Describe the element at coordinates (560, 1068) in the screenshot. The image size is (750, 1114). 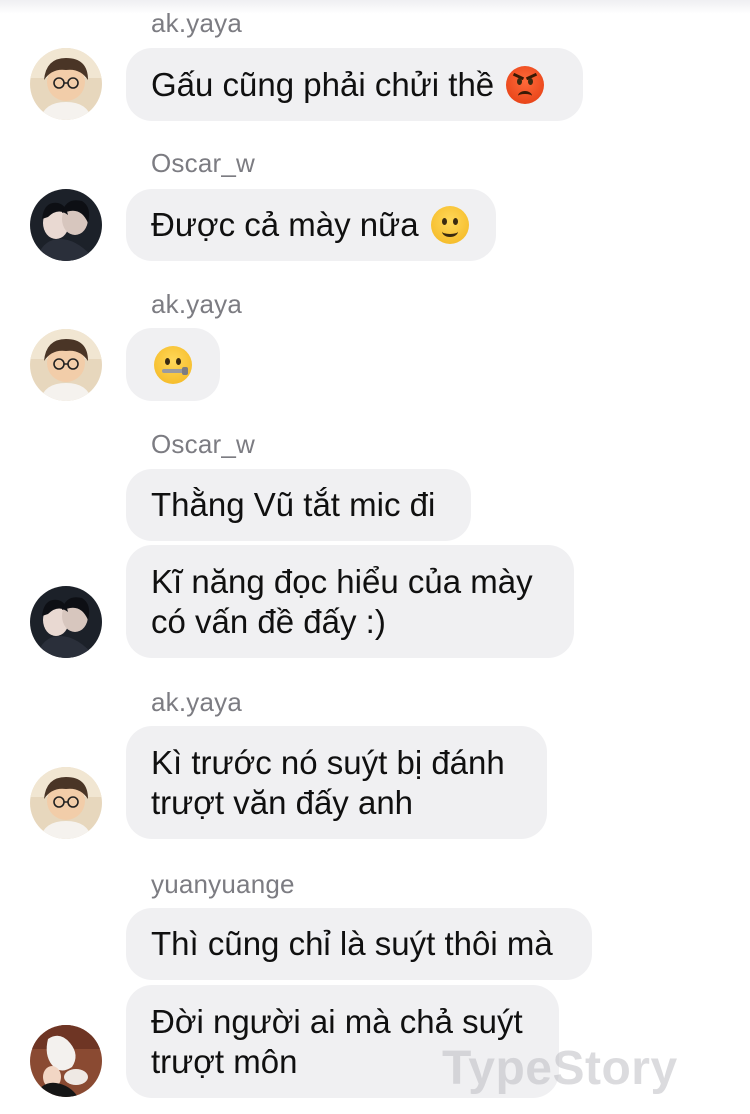
I see `typestory-watermark: TypeStory` at that location.